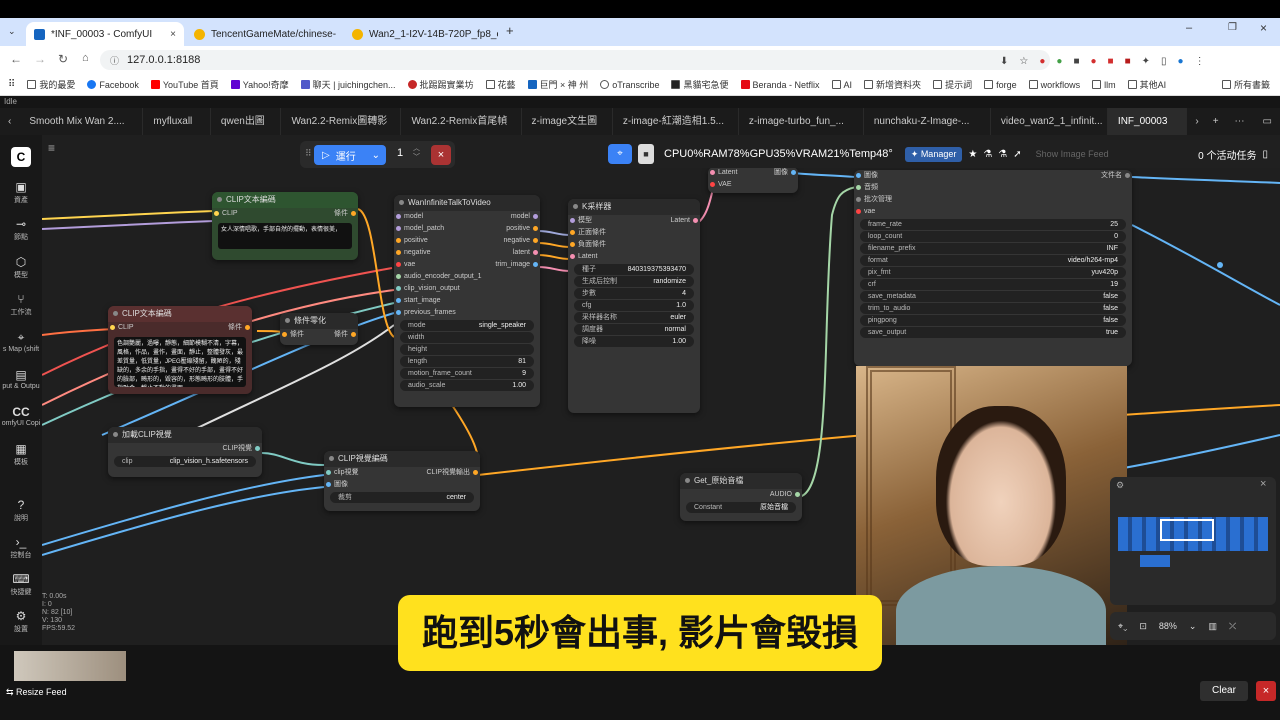 The image size is (1280, 720). What do you see at coordinates (12, 31) in the screenshot?
I see `tab-search-icon: ⌄` at bounding box center [12, 31].